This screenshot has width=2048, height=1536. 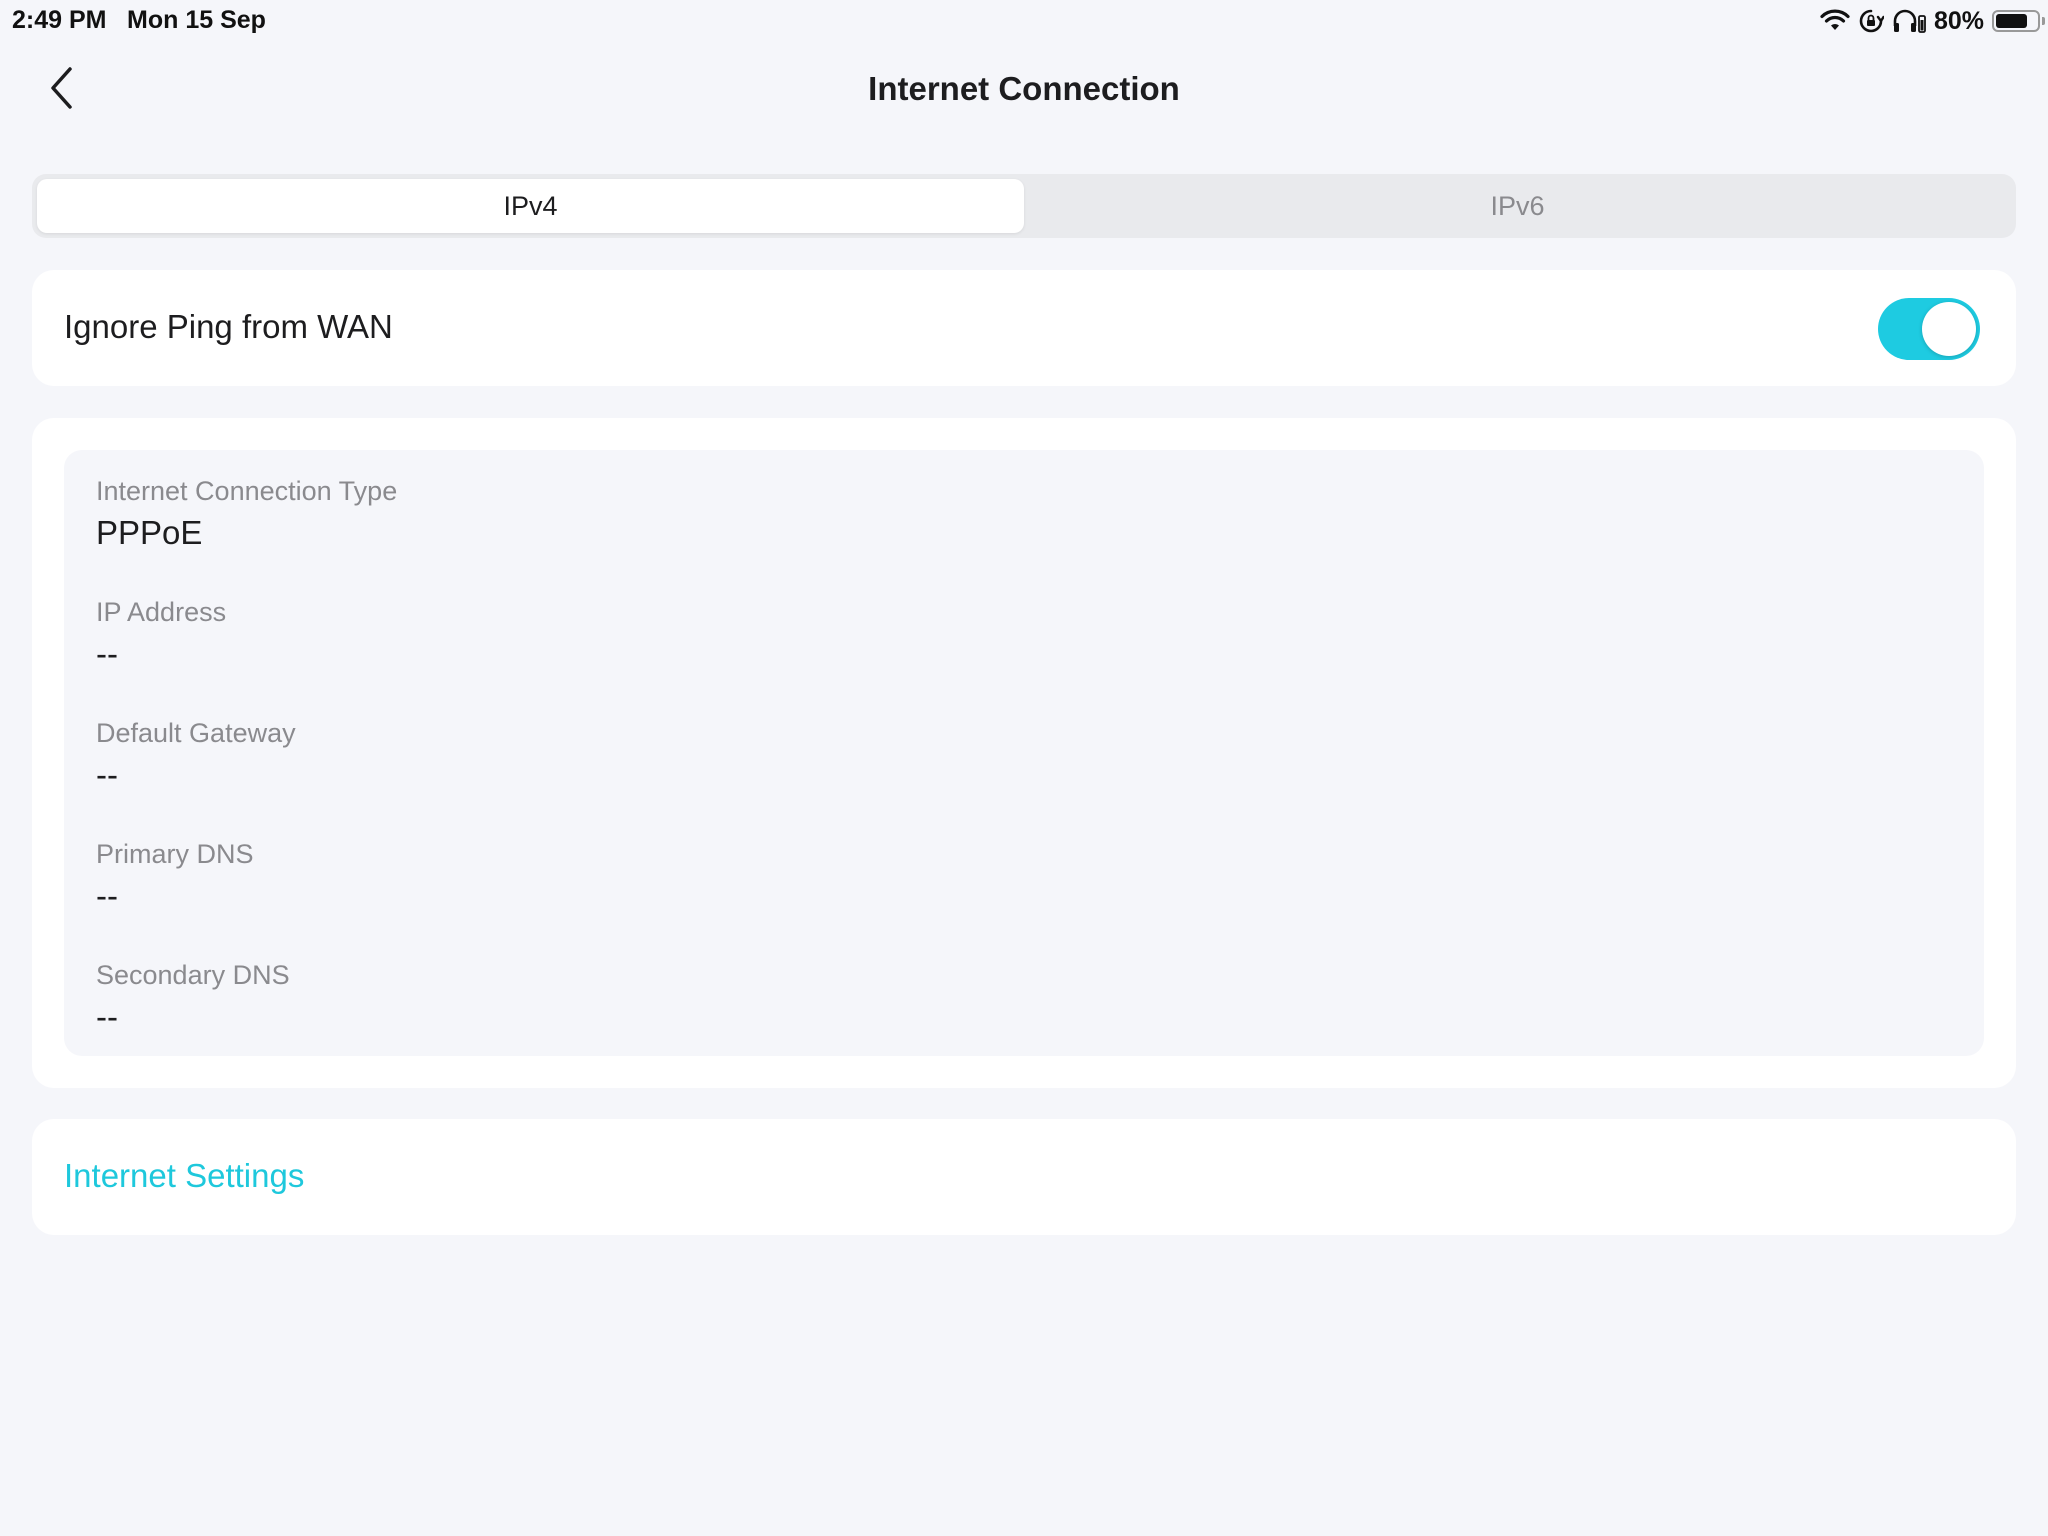 What do you see at coordinates (1024, 895) in the screenshot?
I see `info-row-primary-dns: Primary DNS --` at bounding box center [1024, 895].